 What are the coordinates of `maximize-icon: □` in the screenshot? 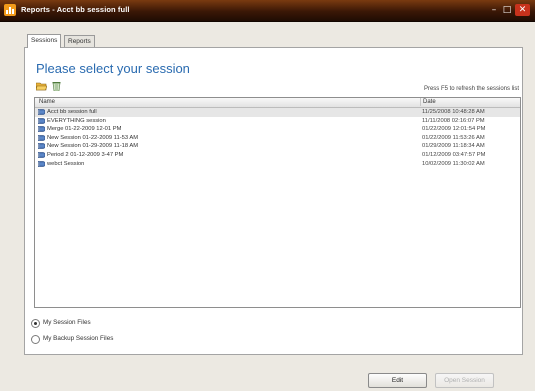 It's located at (507, 10).